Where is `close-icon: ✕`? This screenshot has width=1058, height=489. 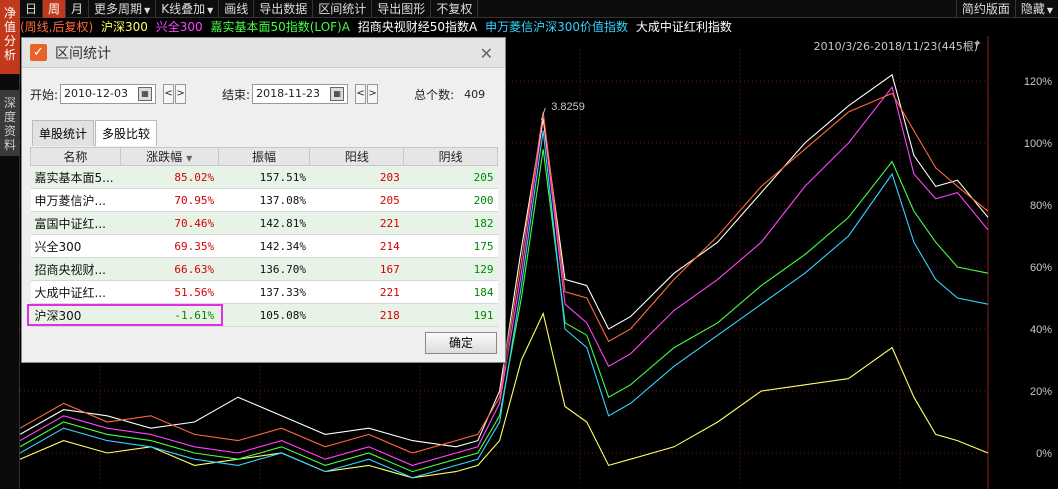 close-icon: ✕ is located at coordinates (486, 53).